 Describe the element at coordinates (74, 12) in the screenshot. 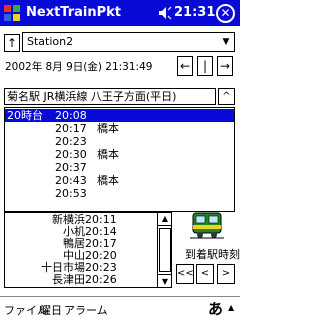

I see `app-title: NextTrainPkt` at that location.